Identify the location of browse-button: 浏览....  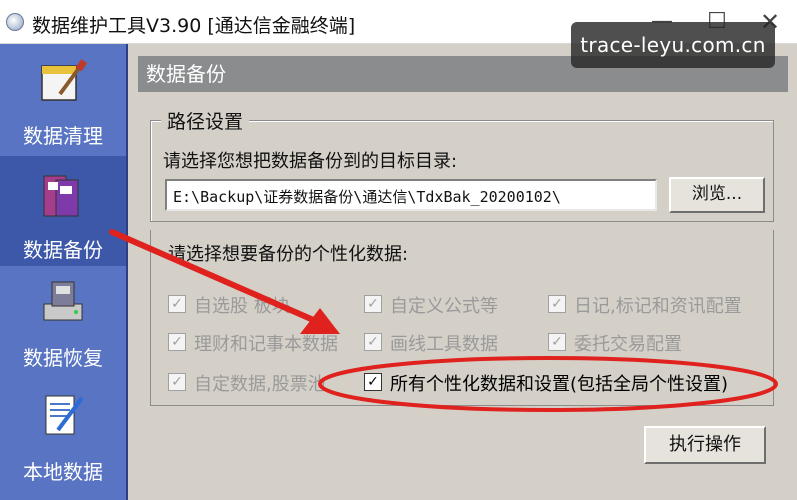
(717, 195).